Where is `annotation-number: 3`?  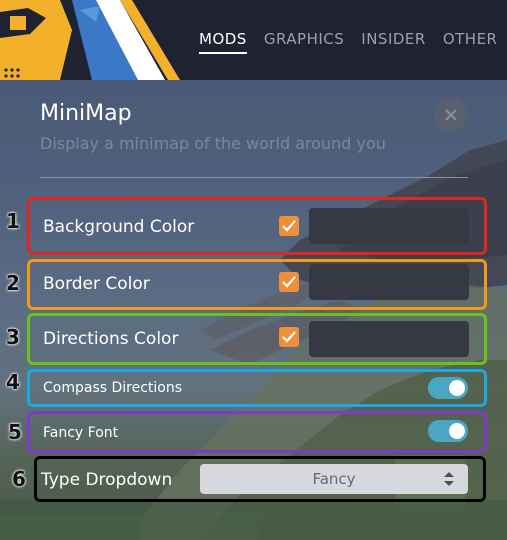 annotation-number: 3 is located at coordinates (13, 337).